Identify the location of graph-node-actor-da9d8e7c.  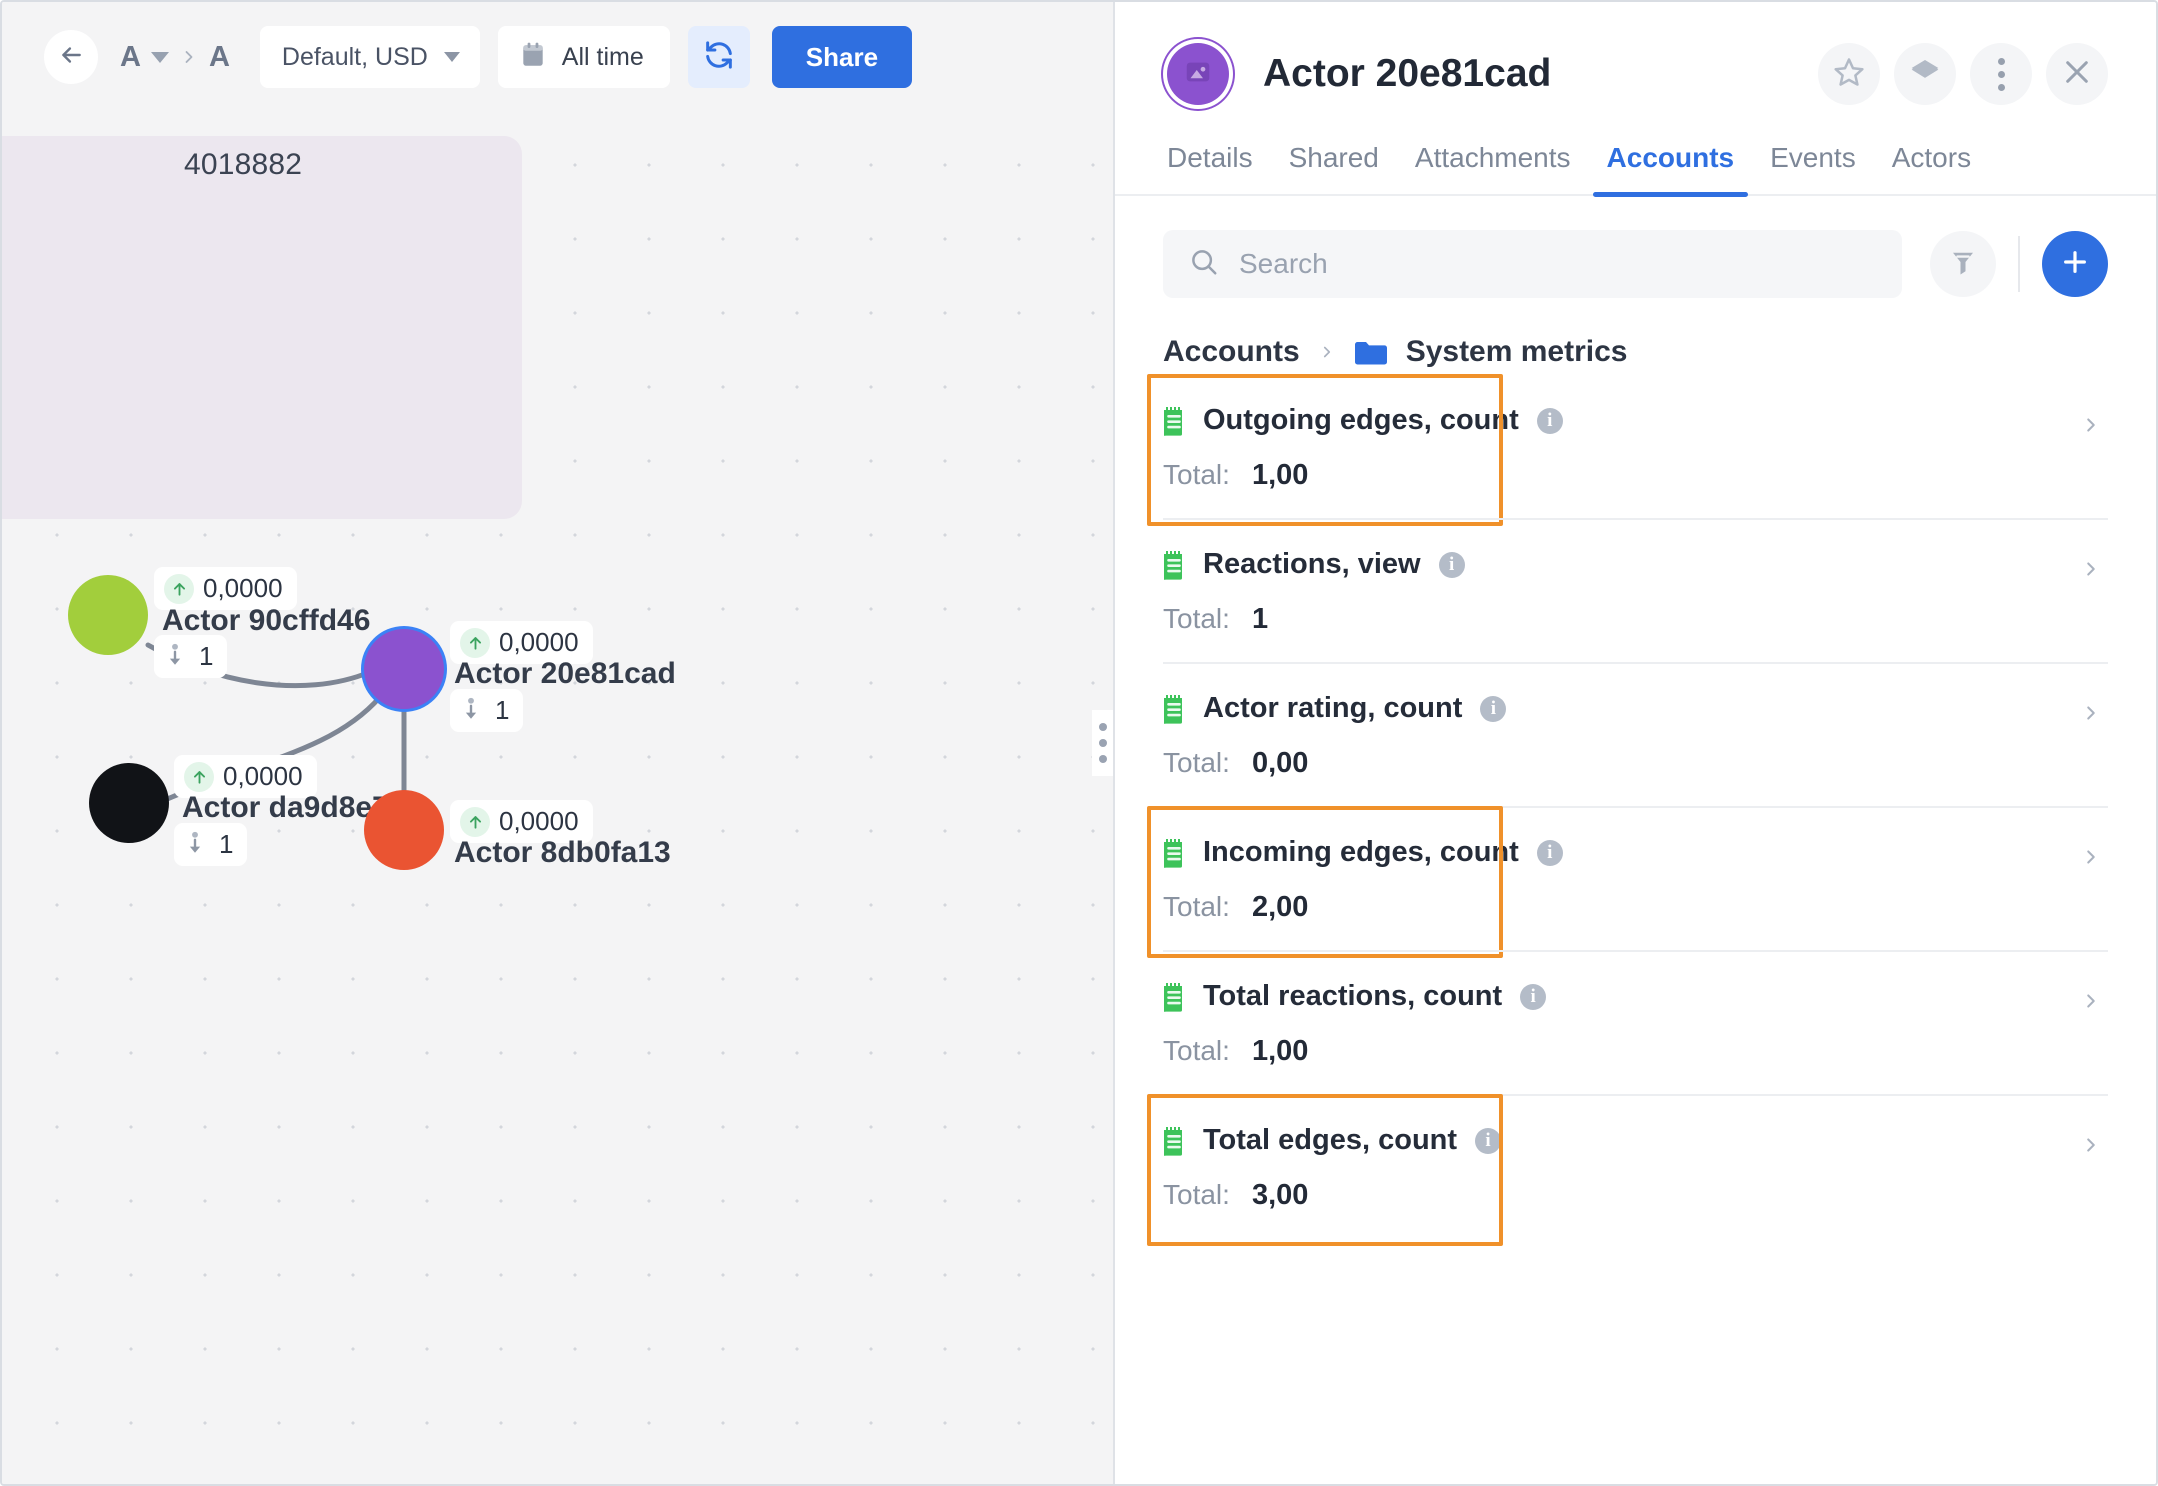
(129, 803).